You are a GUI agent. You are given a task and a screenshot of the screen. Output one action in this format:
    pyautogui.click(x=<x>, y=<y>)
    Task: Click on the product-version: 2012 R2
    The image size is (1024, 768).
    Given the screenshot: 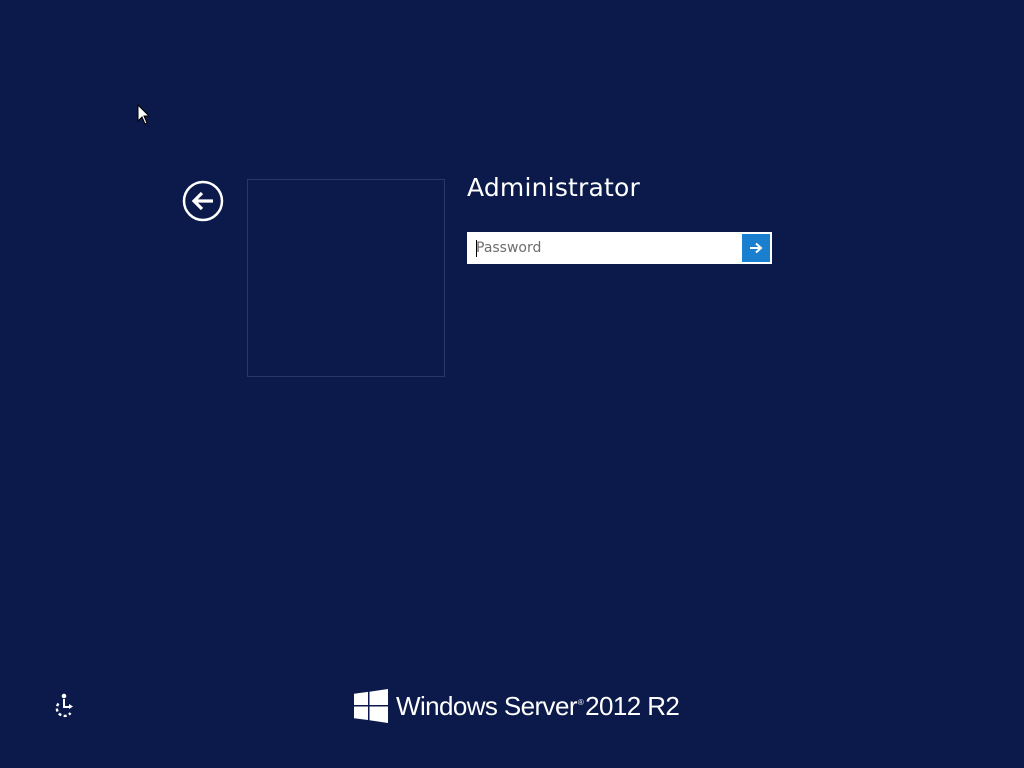 What is the action you would take?
    pyautogui.click(x=632, y=705)
    